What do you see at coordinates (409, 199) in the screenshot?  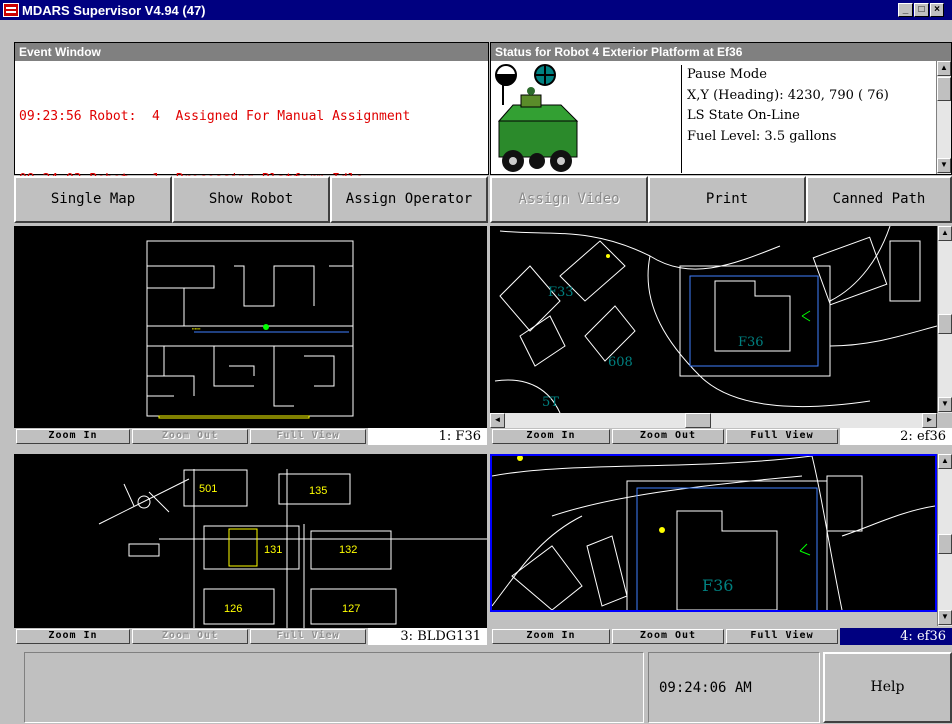 I see `assign-operator-button: Assign Operator` at bounding box center [409, 199].